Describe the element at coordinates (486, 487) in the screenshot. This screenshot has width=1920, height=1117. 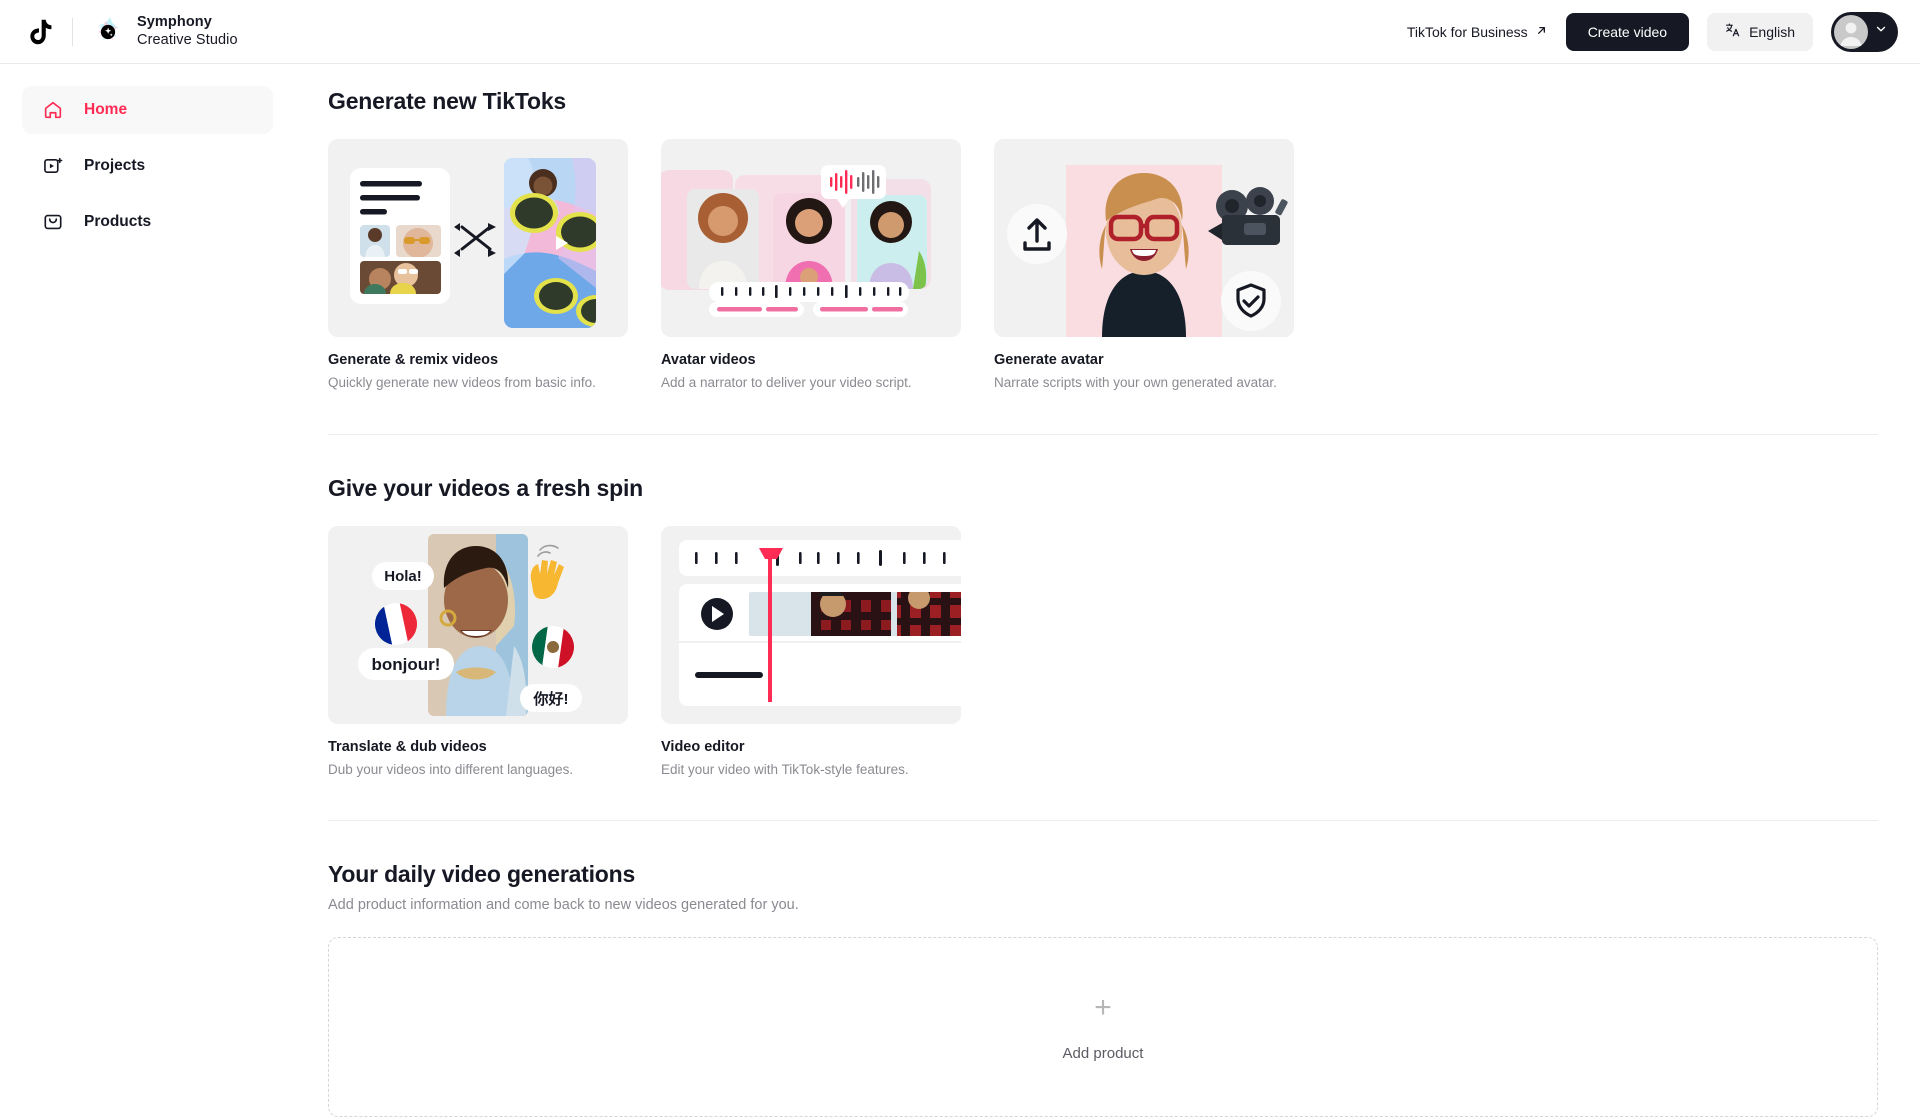
I see `section-title-fresh-spin: Give your videos a fresh spin` at that location.